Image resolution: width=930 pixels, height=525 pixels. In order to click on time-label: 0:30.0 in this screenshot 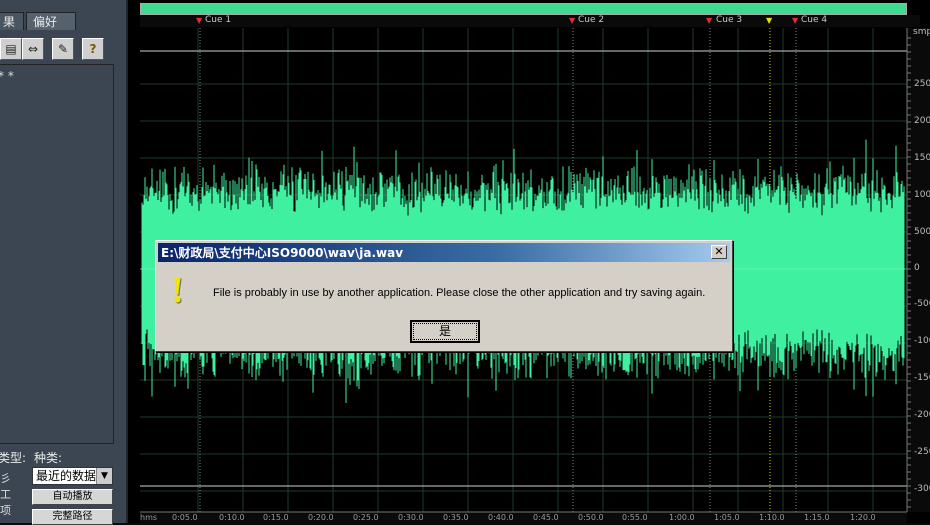, I will do `click(411, 517)`.